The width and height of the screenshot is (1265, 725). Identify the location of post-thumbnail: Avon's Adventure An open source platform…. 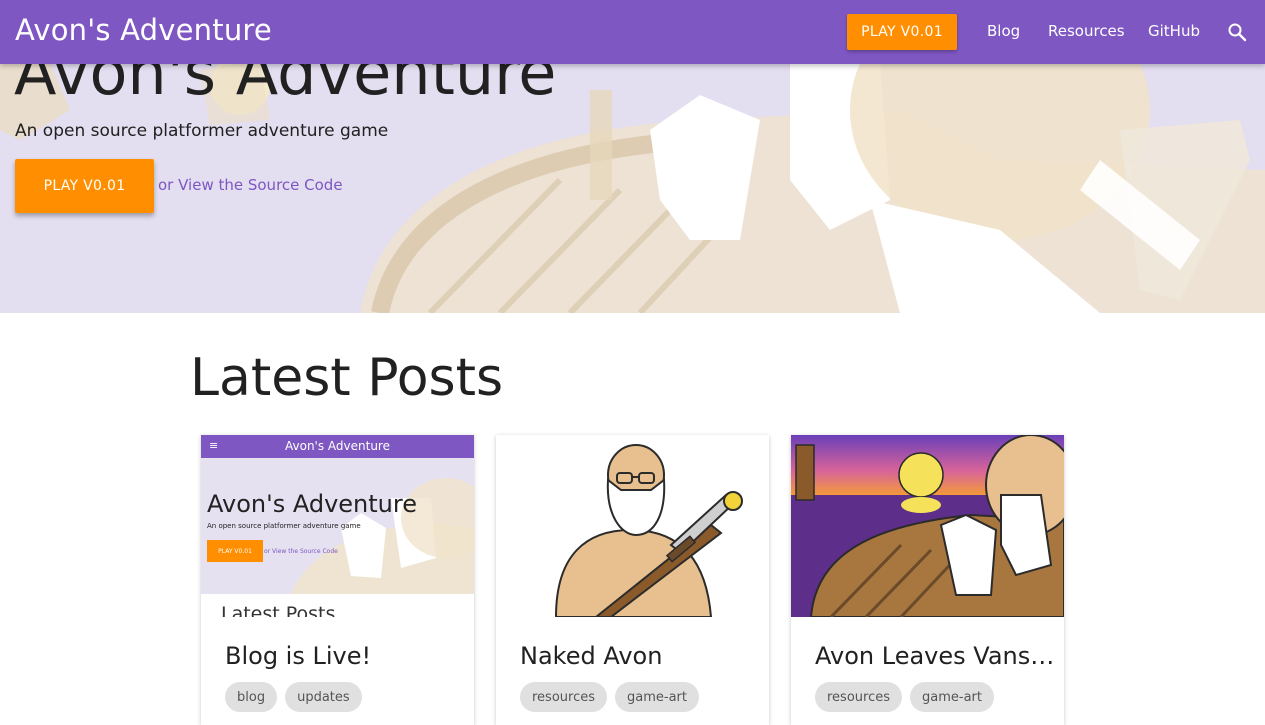
(337, 526).